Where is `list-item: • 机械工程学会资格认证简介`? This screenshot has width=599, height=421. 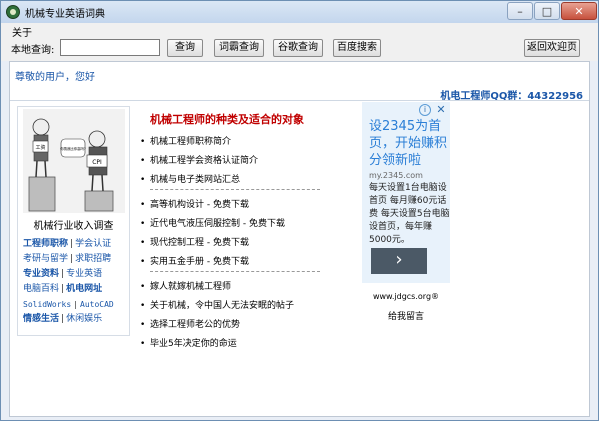 list-item: • 机械工程学会资格认证简介 is located at coordinates (199, 159).